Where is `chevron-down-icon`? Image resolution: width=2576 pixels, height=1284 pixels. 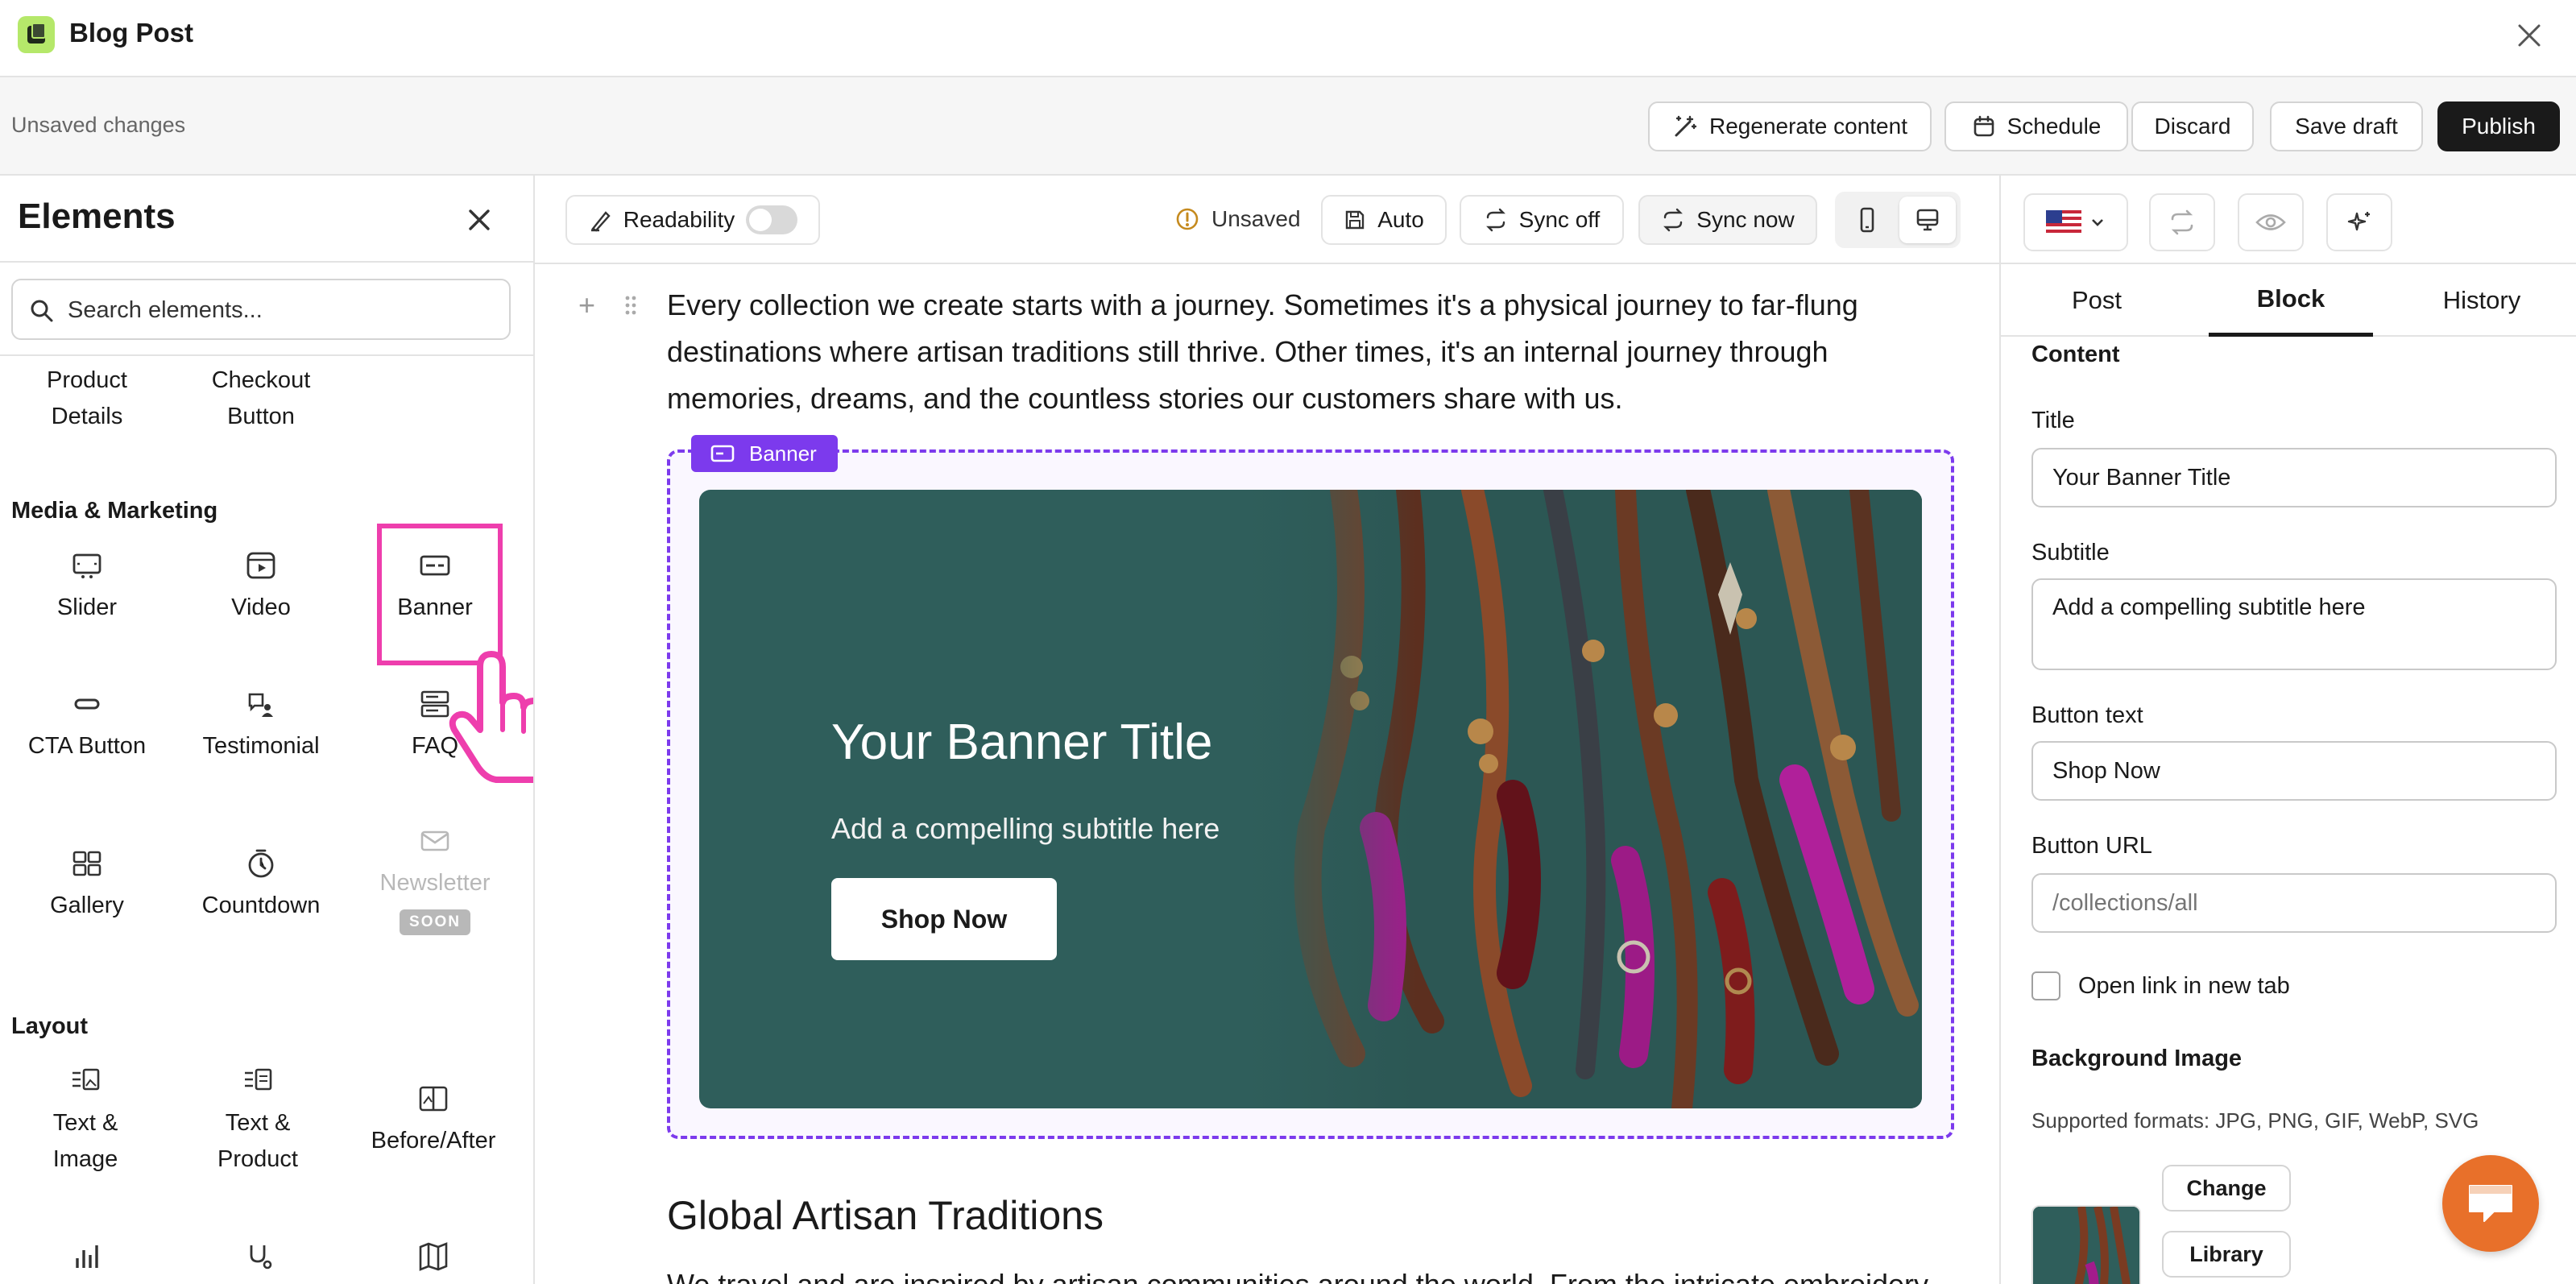 chevron-down-icon is located at coordinates (2097, 223).